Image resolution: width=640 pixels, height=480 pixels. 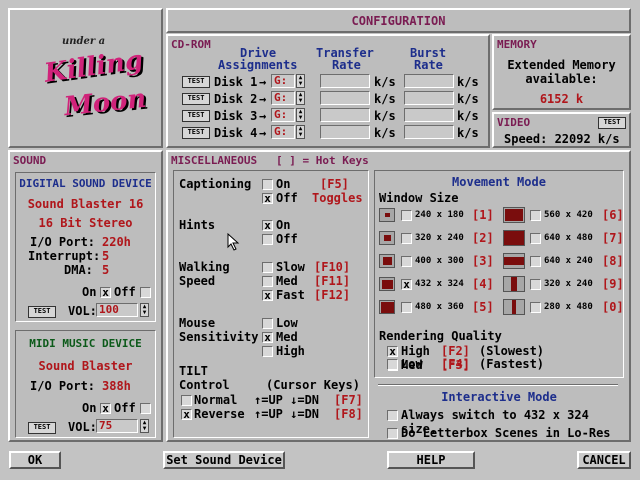 I want to click on memory-line-2: available:, so click(x=561, y=79).